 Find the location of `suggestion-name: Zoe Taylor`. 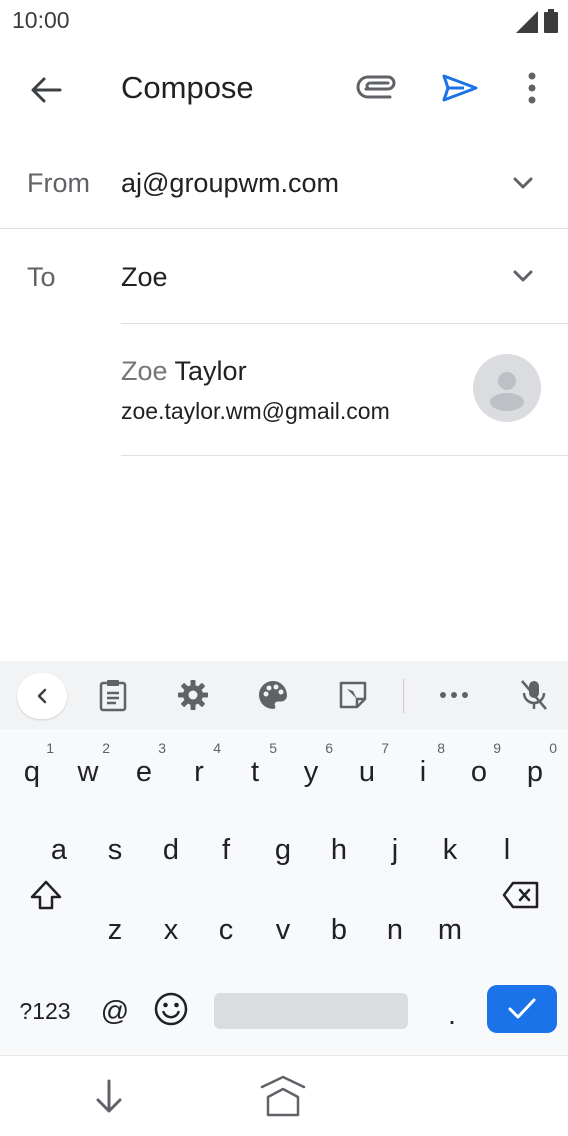

suggestion-name: Zoe Taylor is located at coordinates (184, 371).